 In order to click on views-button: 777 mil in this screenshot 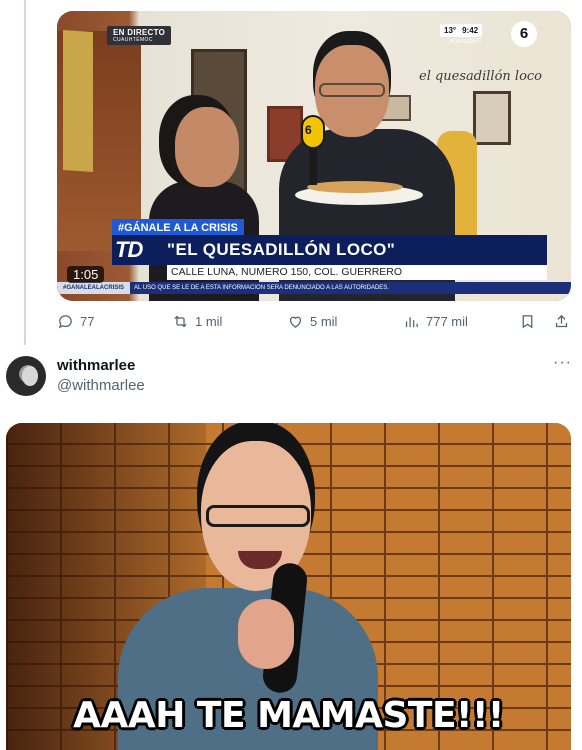, I will do `click(435, 321)`.